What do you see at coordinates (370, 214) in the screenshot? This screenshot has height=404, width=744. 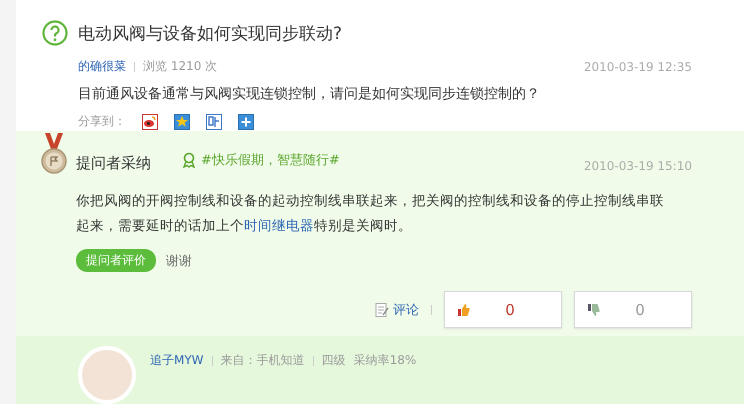 I see `answer-text: 你把风阀的开阀控制线和设备的起动控制线串联起来，把关阀的控制线和设备的停止控制线串联起来，需要延时的话加上个时间继电器特别是关阀时。` at bounding box center [370, 214].